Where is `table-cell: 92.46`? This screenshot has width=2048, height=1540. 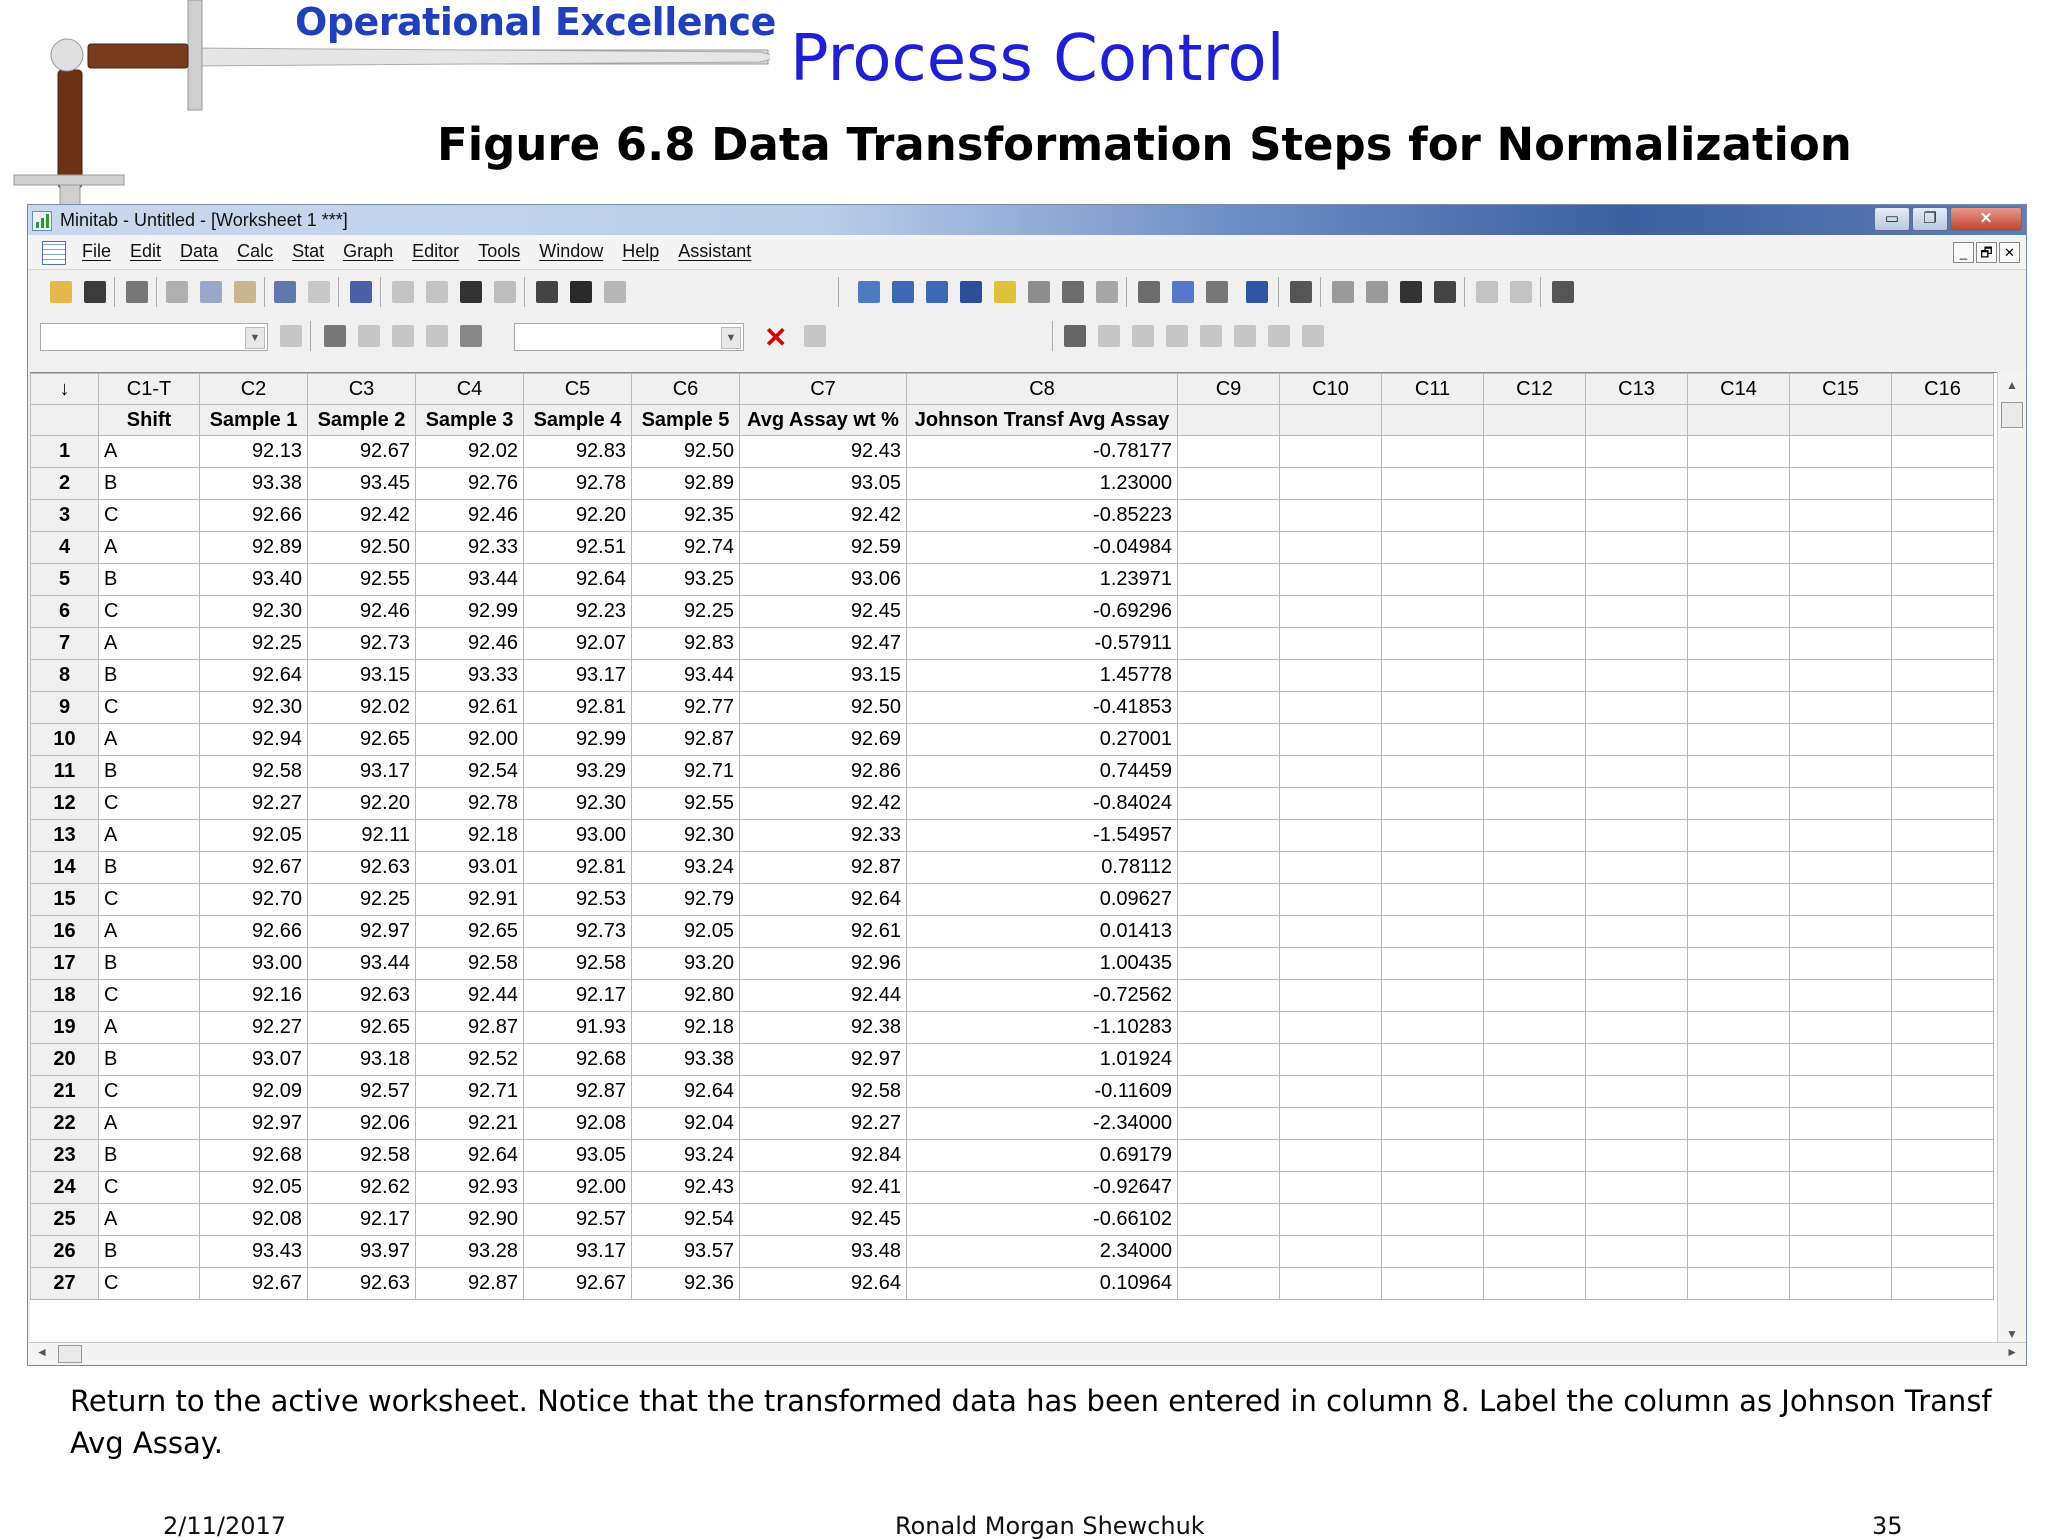 table-cell: 92.46 is located at coordinates (361, 611).